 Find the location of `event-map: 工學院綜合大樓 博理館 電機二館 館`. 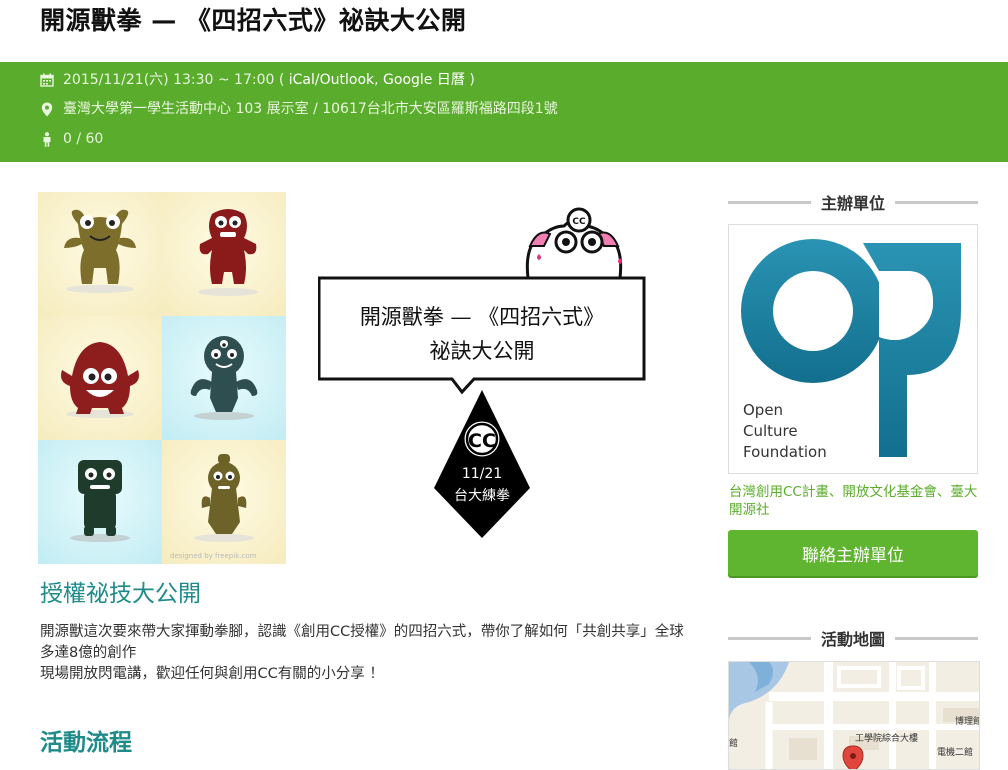

event-map: 工學院綜合大樓 博理館 電機二館 館 is located at coordinates (854, 715).